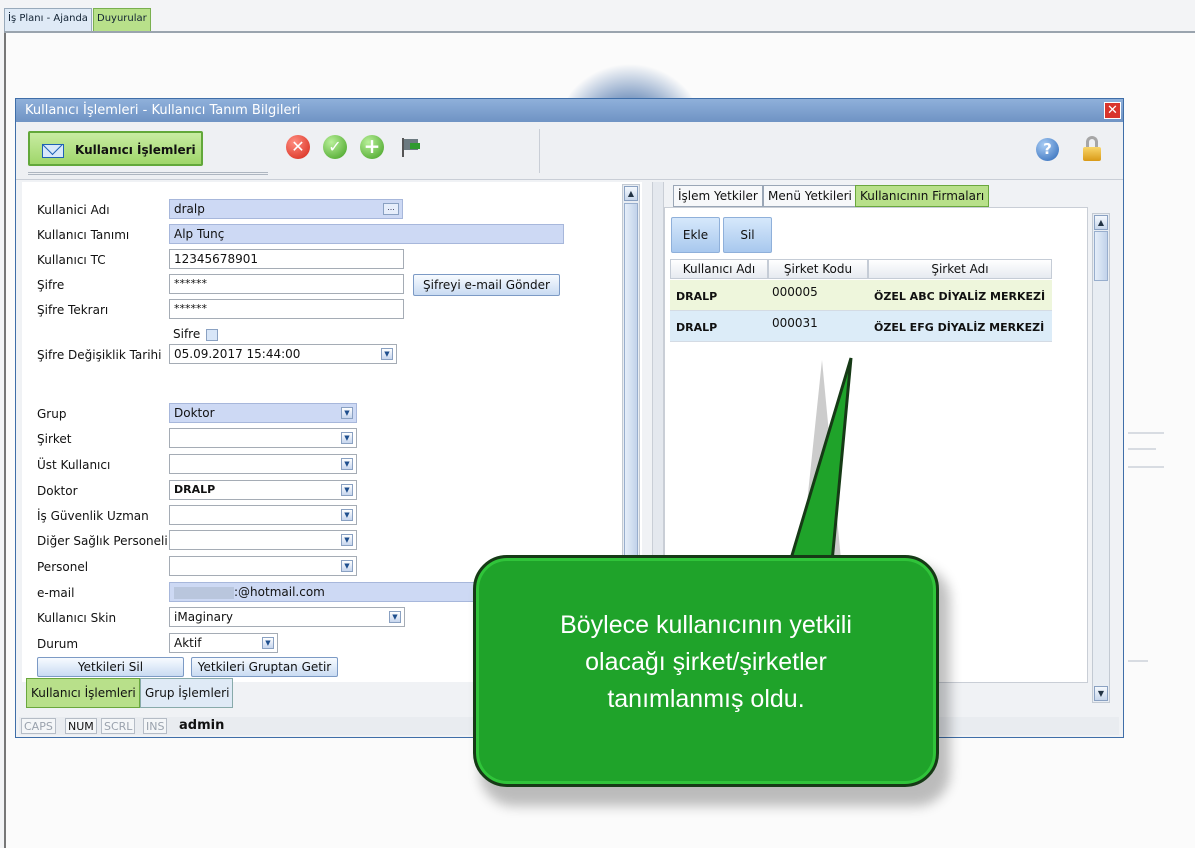  Describe the element at coordinates (287, 617) in the screenshot. I see `skin-select: iMaginary ▼` at that location.